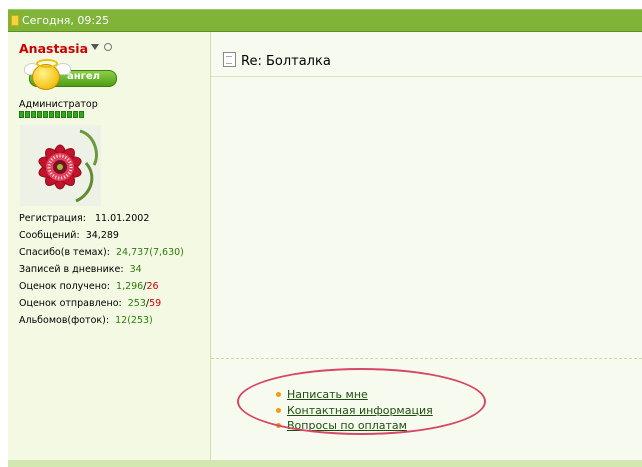 The height and width of the screenshot is (467, 642). What do you see at coordinates (229, 59) in the screenshot?
I see `document-icon` at bounding box center [229, 59].